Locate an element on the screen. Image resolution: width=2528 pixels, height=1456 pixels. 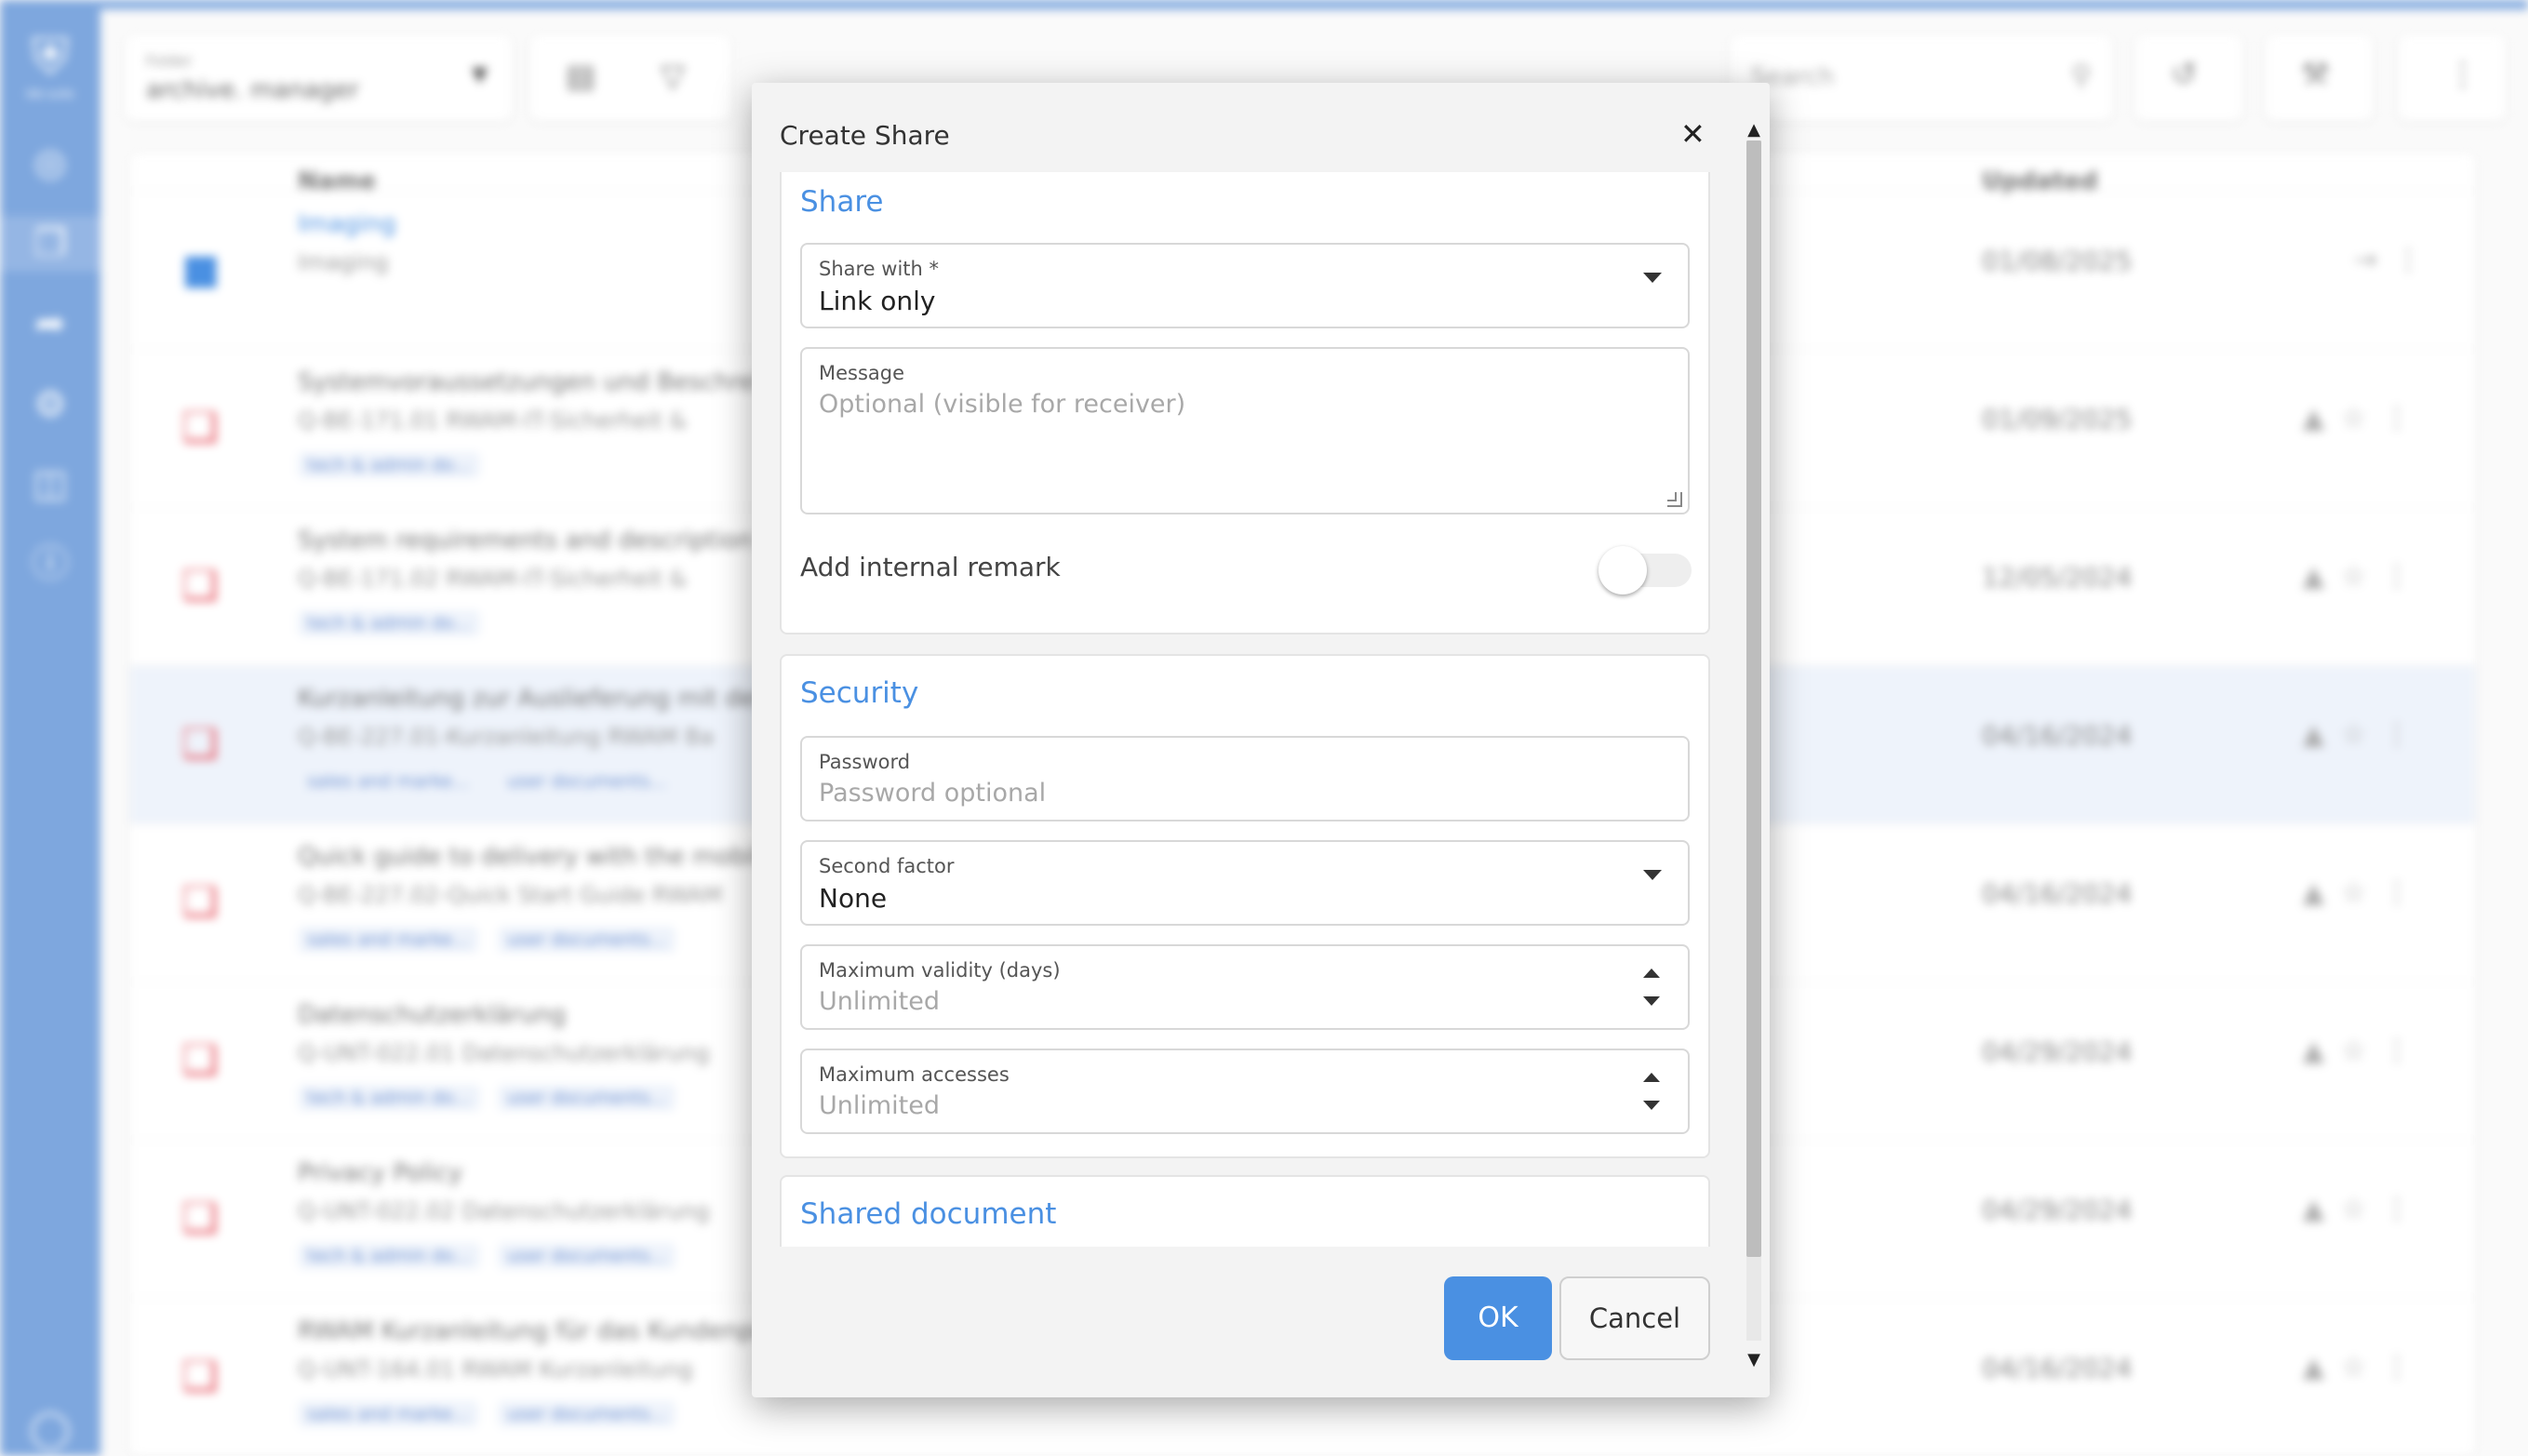
filter-icon: ▽ is located at coordinates (673, 76).